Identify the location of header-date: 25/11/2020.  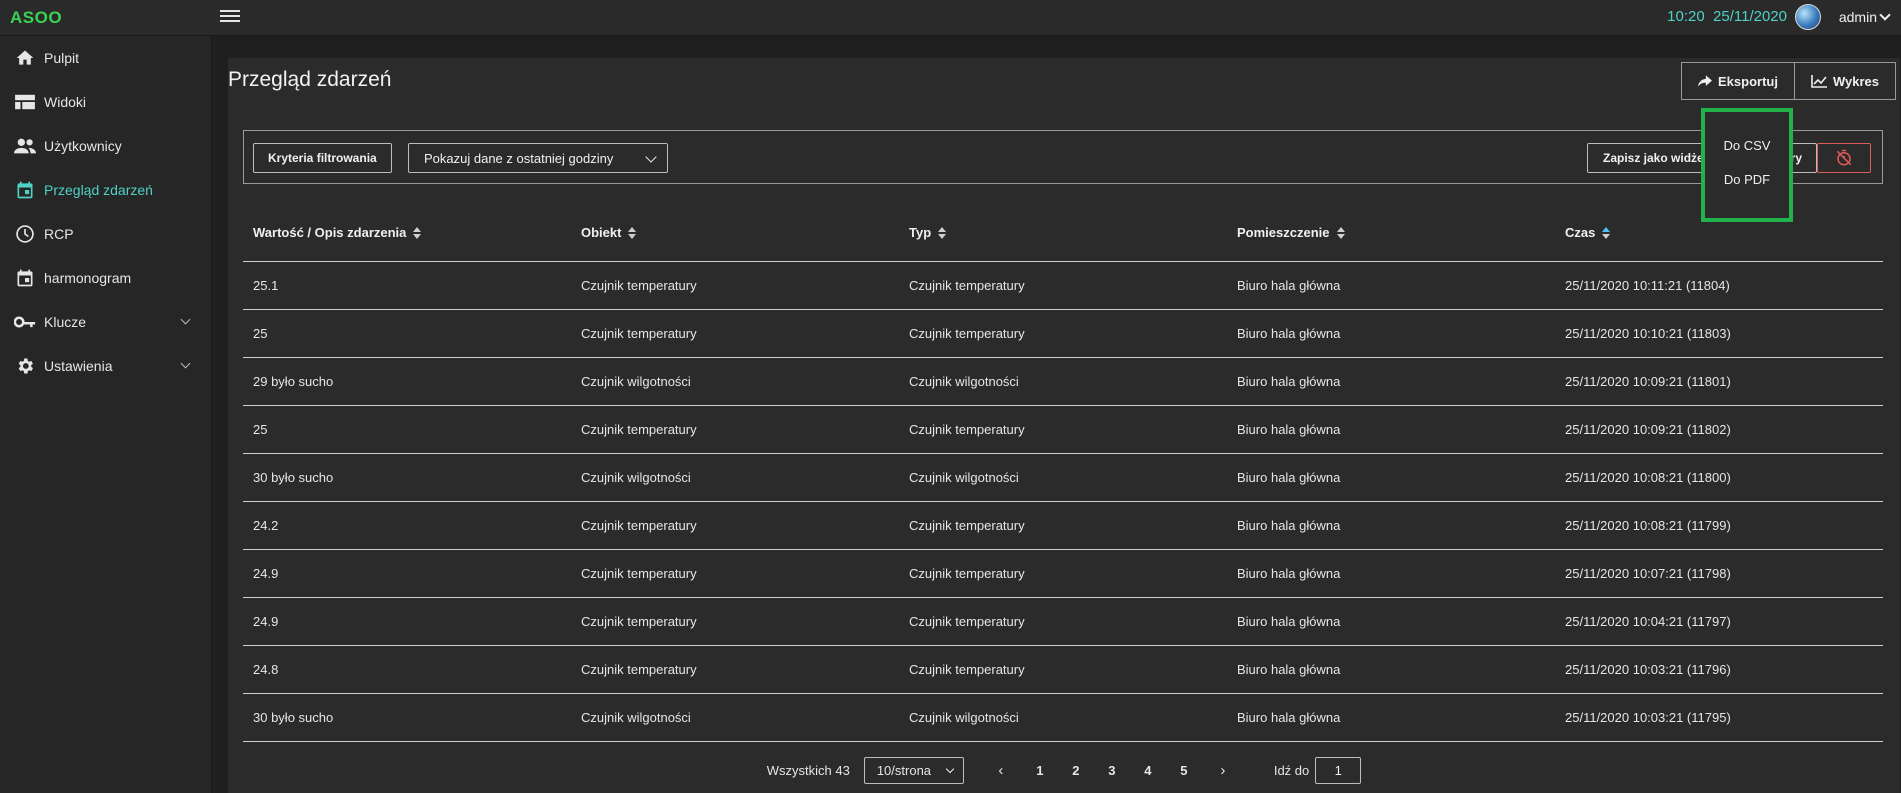
(1750, 16).